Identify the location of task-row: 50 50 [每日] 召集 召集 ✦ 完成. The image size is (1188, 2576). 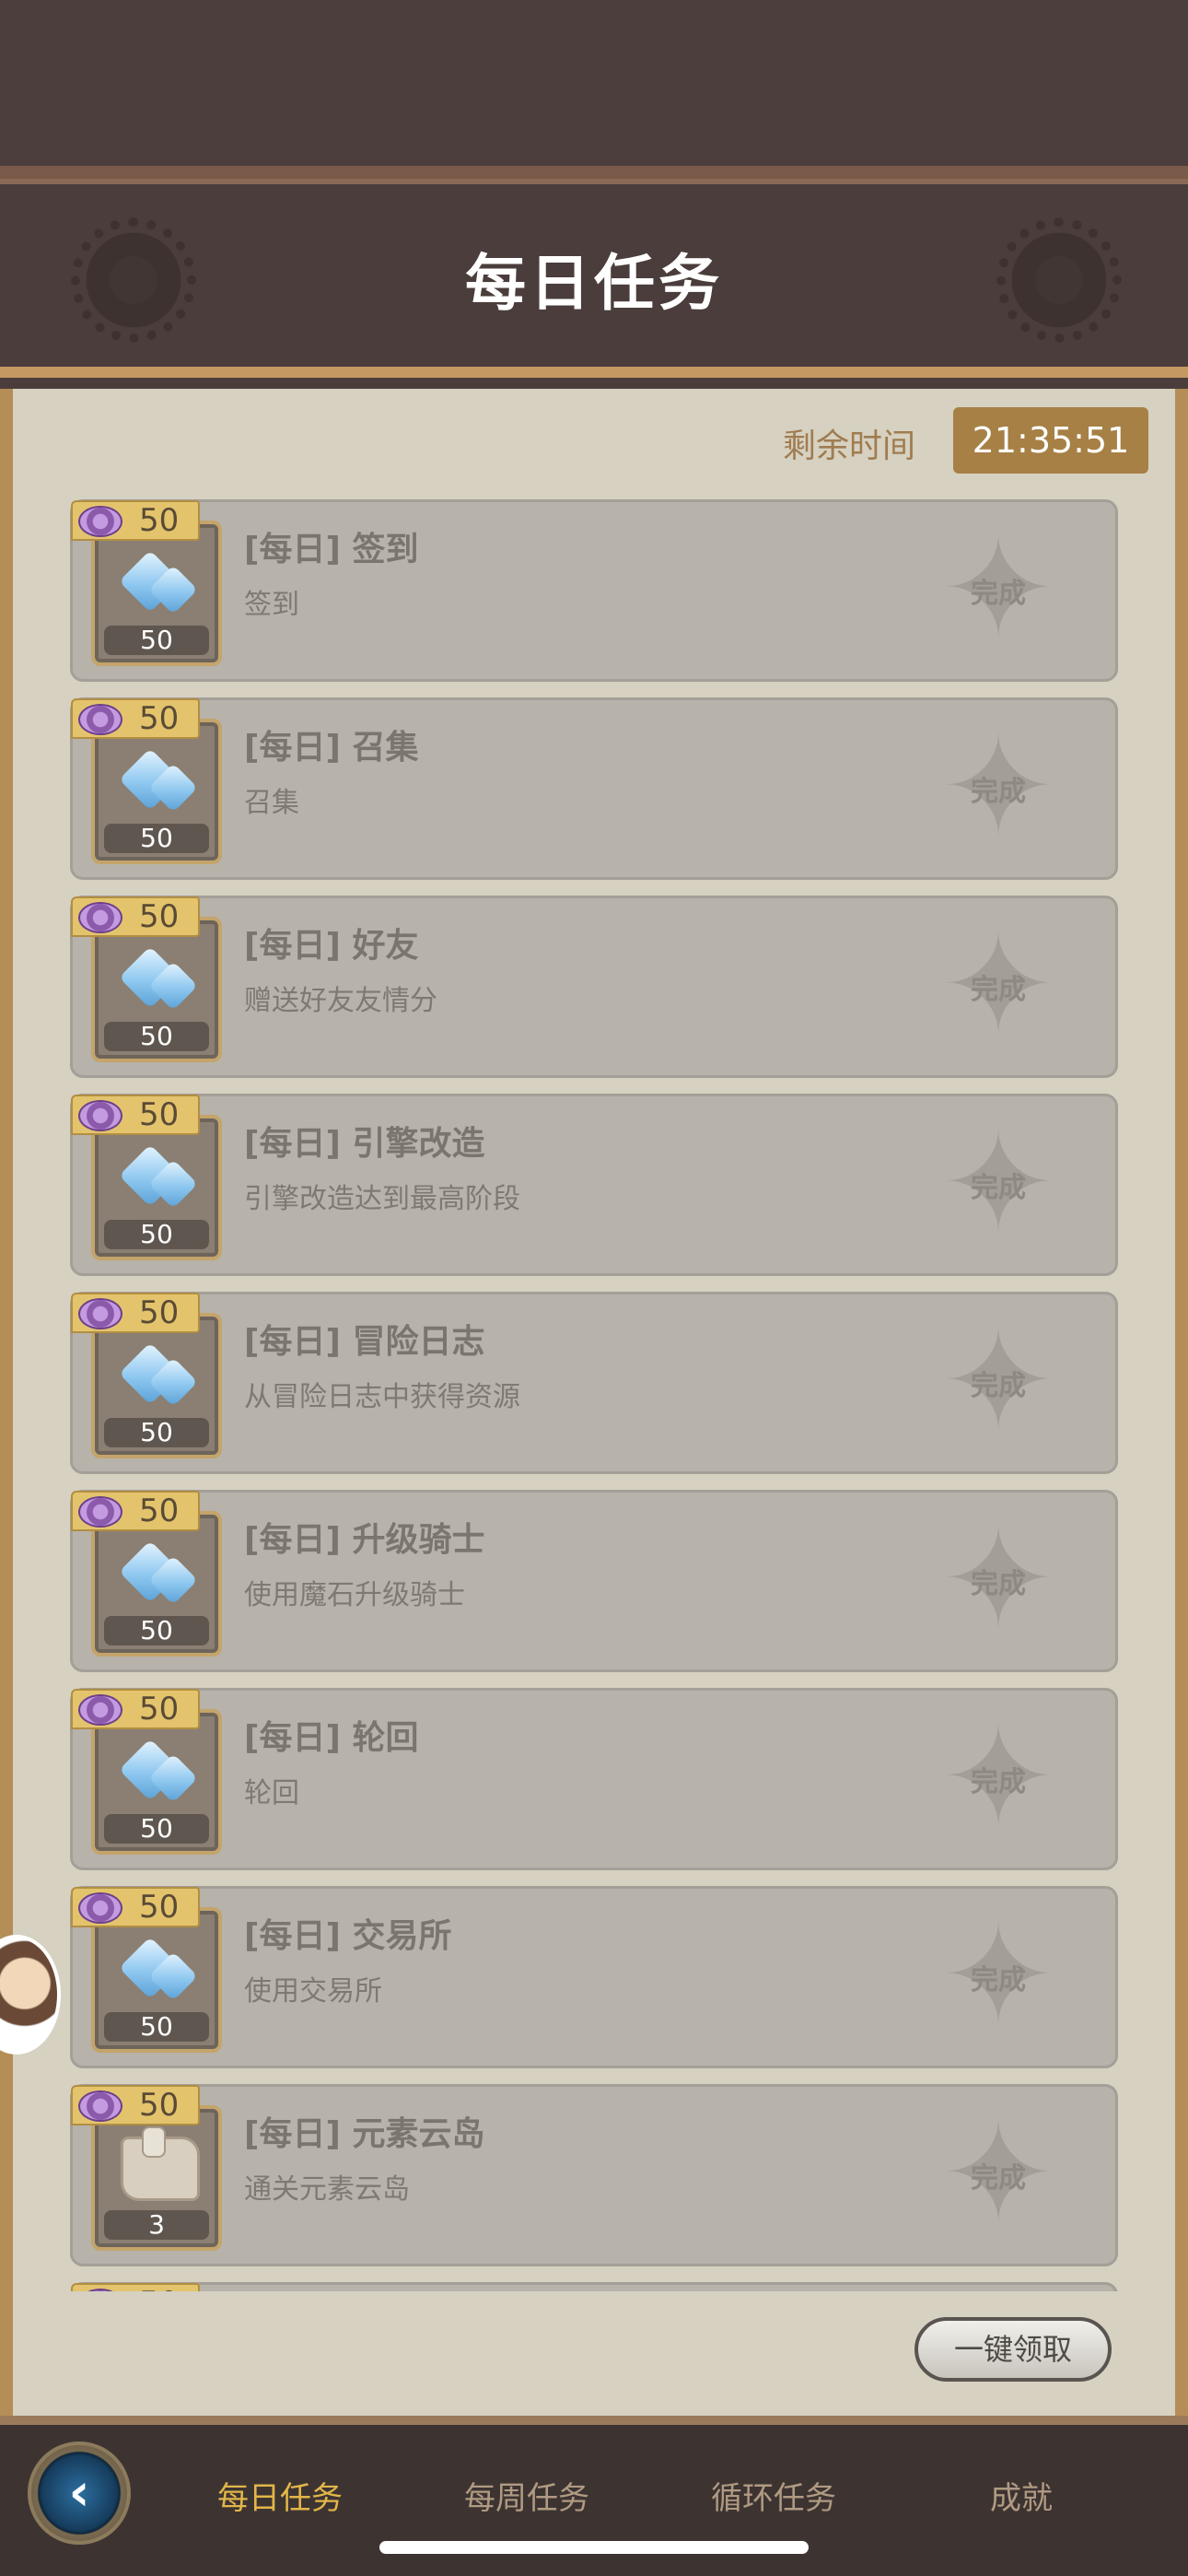
(594, 788).